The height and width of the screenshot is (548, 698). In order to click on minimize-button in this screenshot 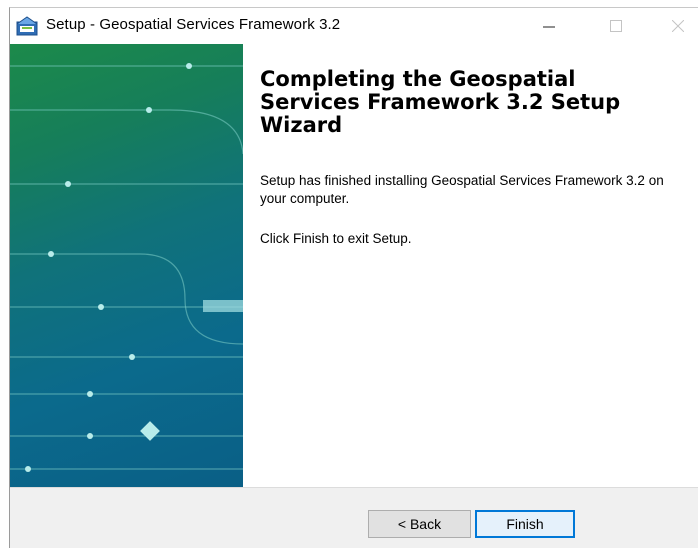, I will do `click(549, 26)`.